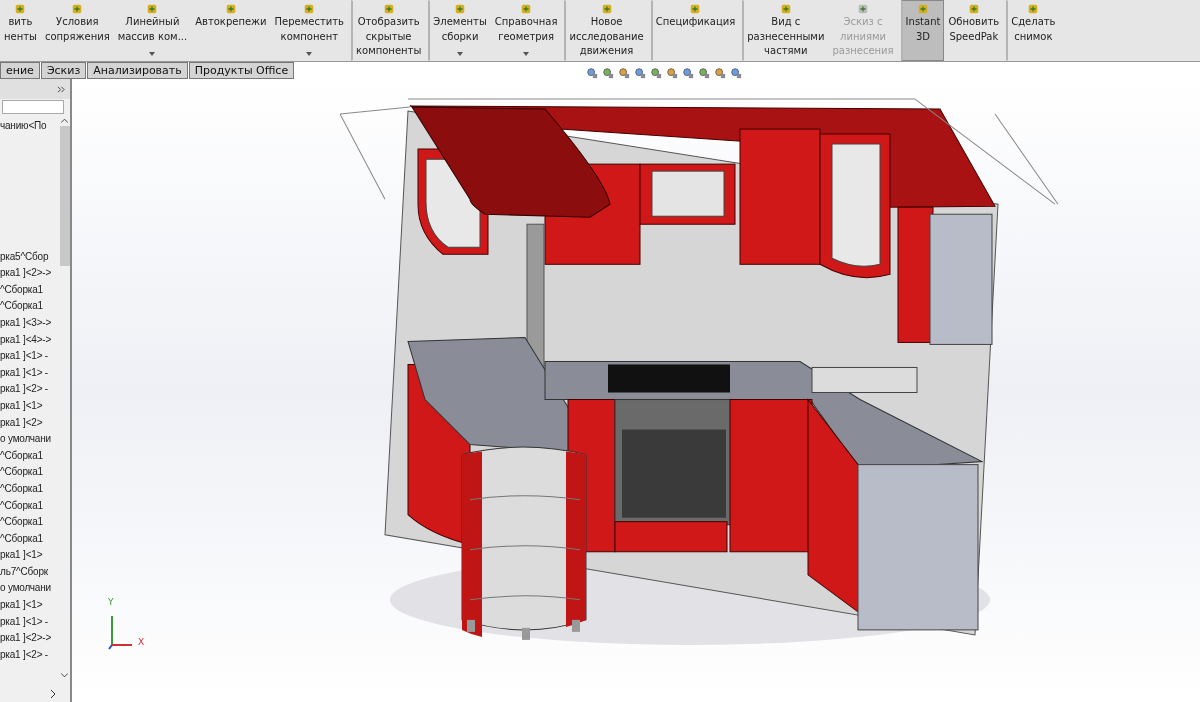  What do you see at coordinates (64, 120) in the screenshot?
I see `scroll-up-icon` at bounding box center [64, 120].